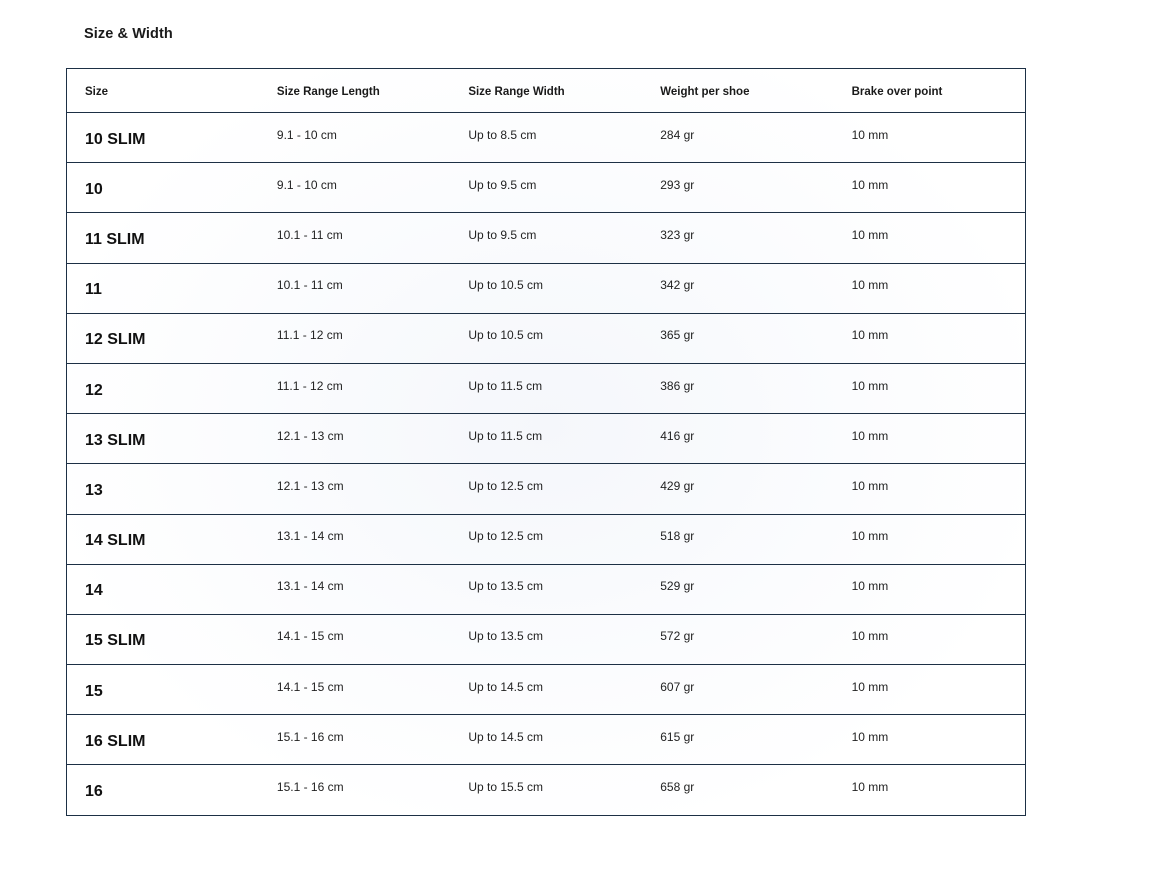 Image resolution: width=1150 pixels, height=870 pixels. What do you see at coordinates (115, 239) in the screenshot?
I see `size-cell: 11 SLIM` at bounding box center [115, 239].